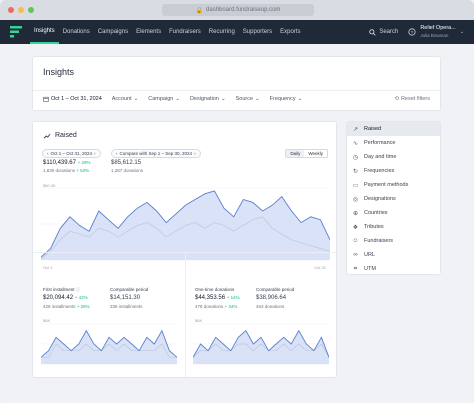 The image size is (474, 403). What do you see at coordinates (261, 344) in the screenshot?
I see `one-time-chart` at bounding box center [261, 344].